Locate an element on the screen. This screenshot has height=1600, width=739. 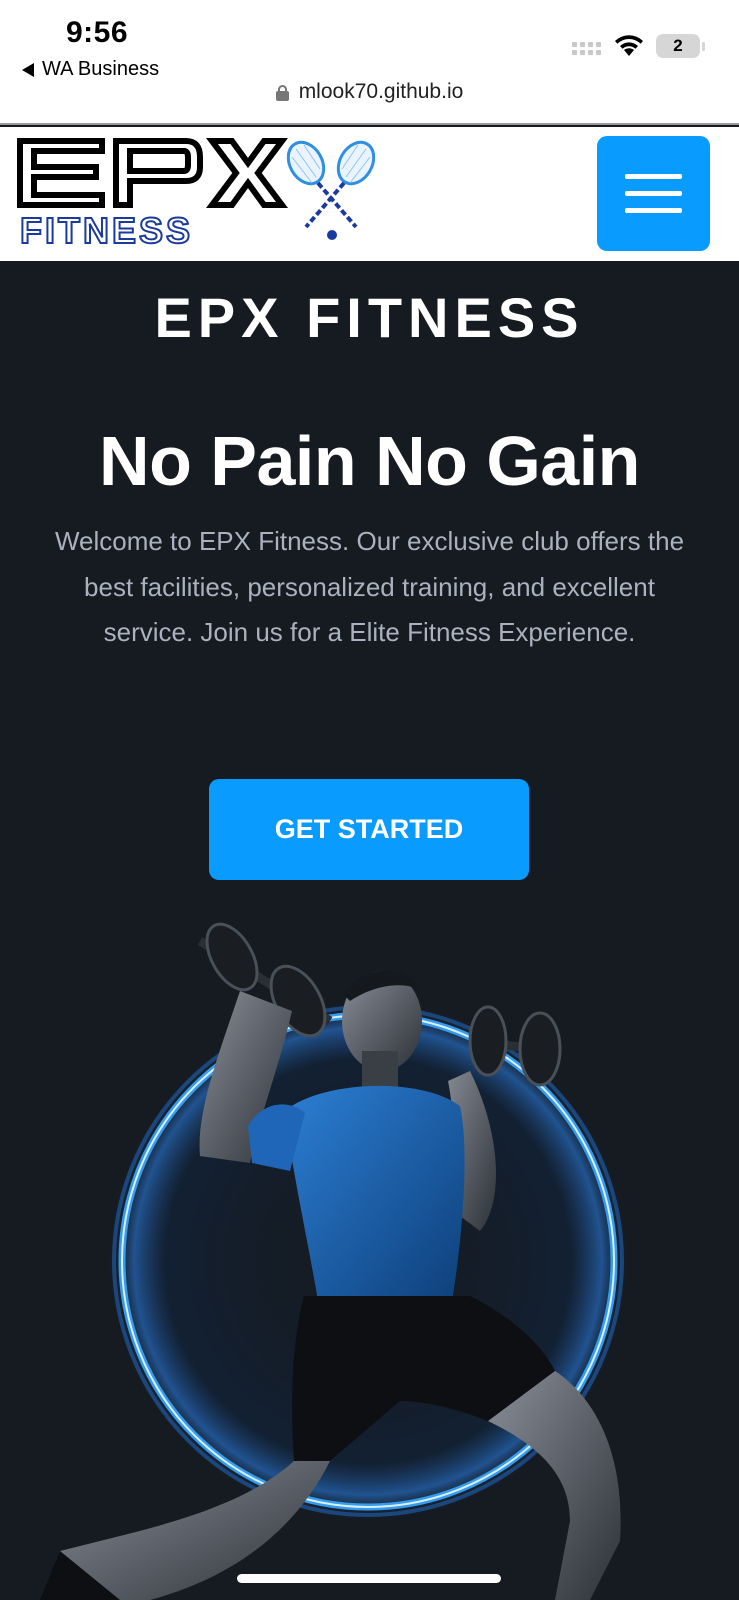
back-app-label: WA Business is located at coordinates (101, 69).